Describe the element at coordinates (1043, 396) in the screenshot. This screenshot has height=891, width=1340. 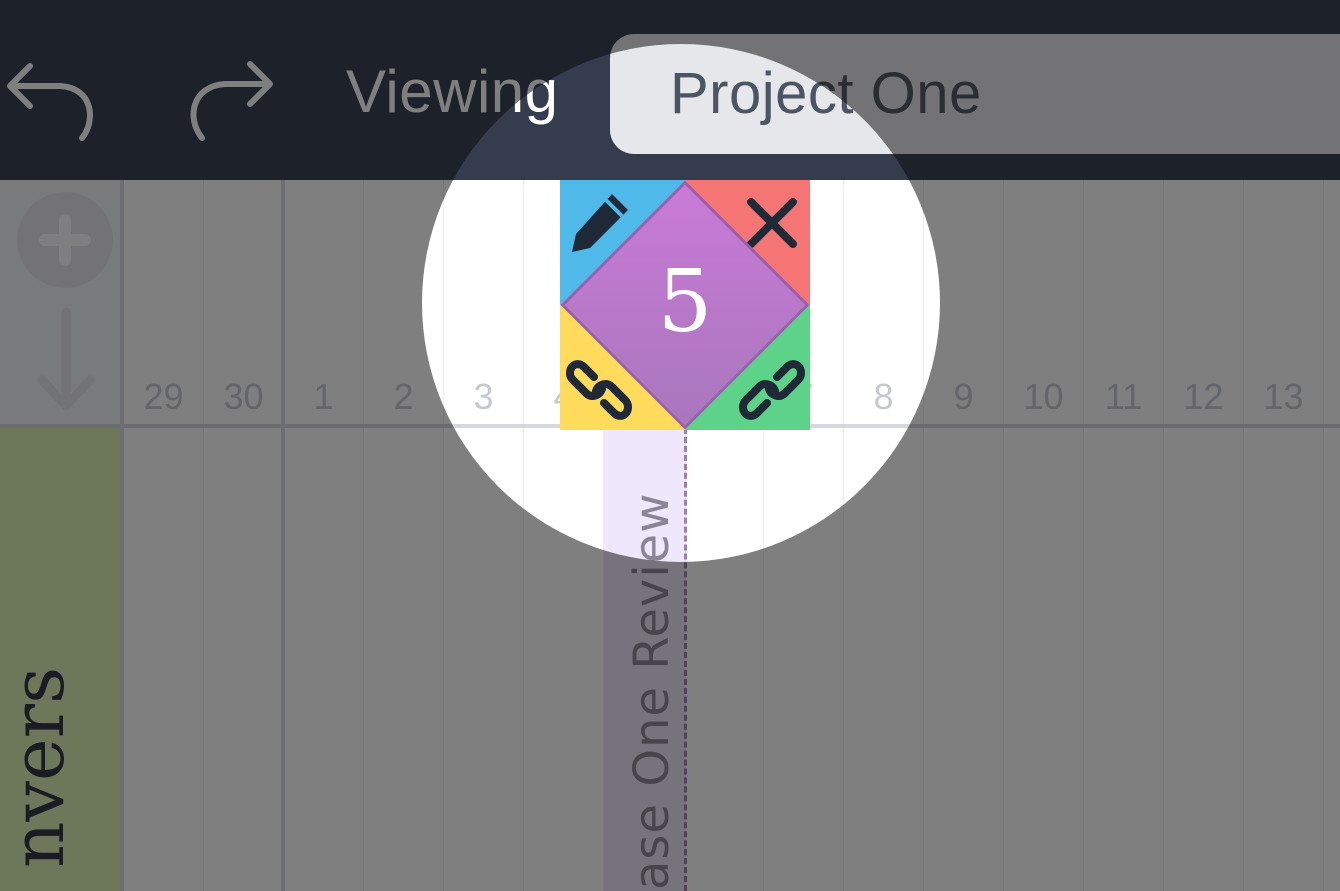
I see `day-number: 10` at that location.